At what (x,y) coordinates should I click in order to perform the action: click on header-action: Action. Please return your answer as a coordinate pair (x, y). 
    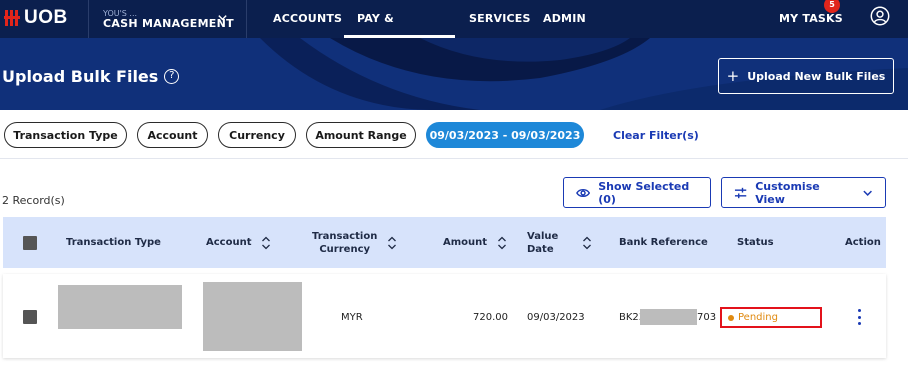
    Looking at the image, I should click on (863, 242).